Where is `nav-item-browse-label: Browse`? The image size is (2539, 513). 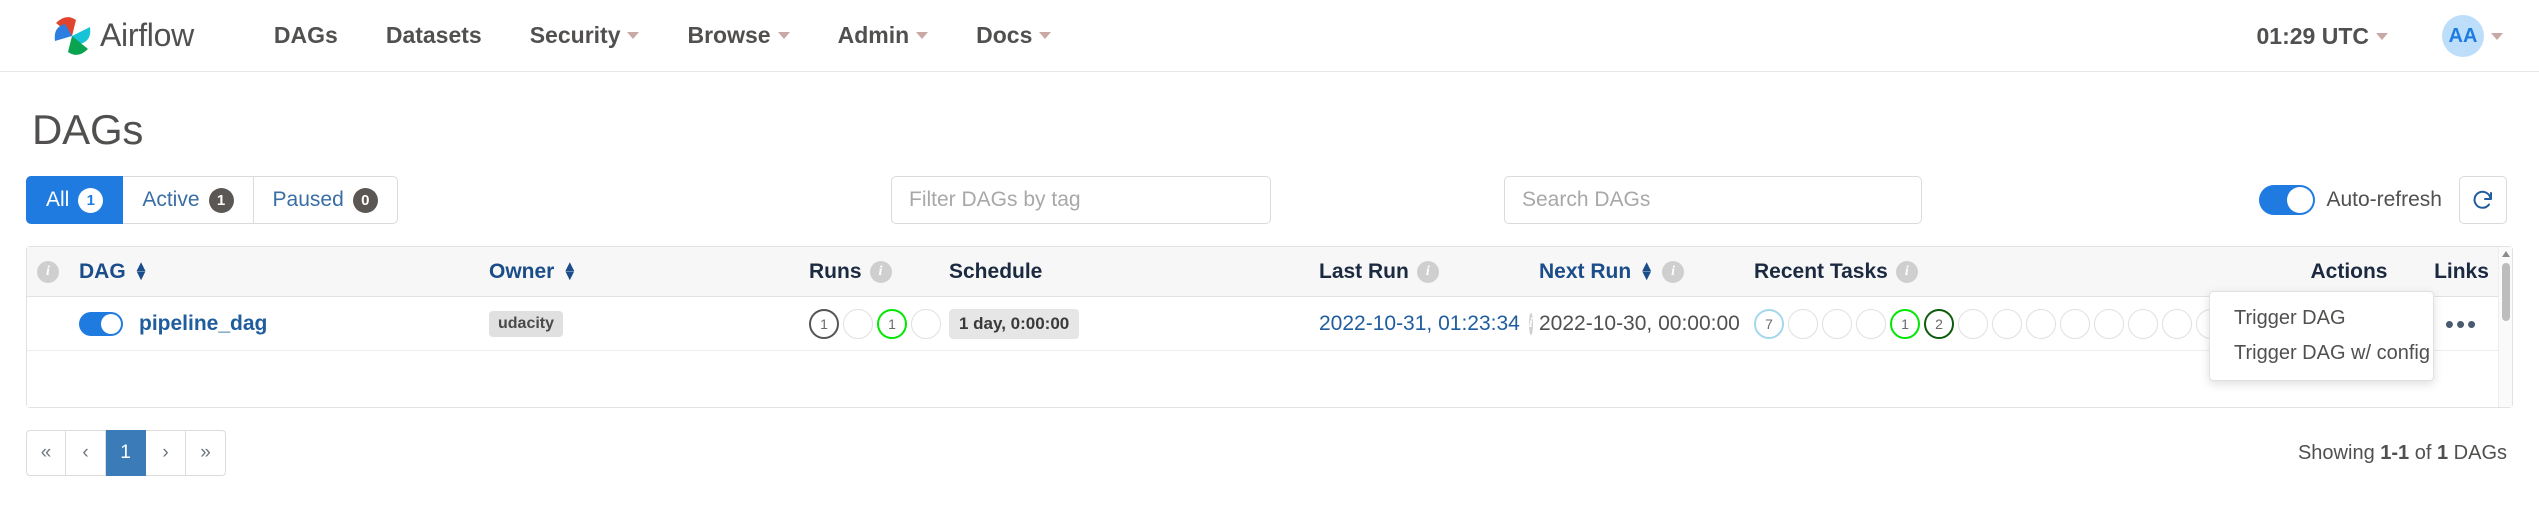 nav-item-browse-label: Browse is located at coordinates (729, 35).